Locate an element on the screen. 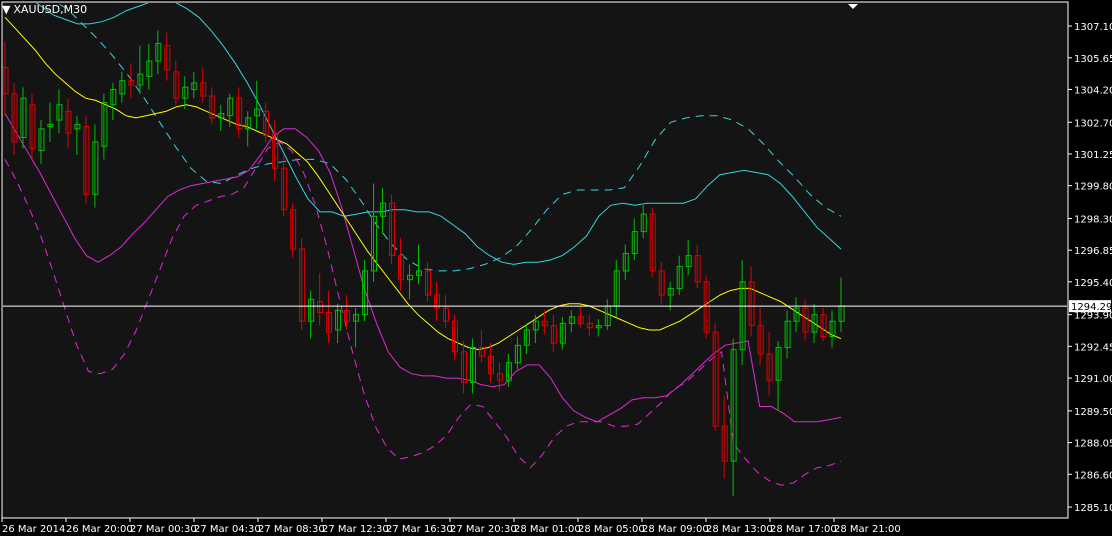 The image size is (1112, 536). y-tick-label: 1295.40 is located at coordinates (1093, 283).